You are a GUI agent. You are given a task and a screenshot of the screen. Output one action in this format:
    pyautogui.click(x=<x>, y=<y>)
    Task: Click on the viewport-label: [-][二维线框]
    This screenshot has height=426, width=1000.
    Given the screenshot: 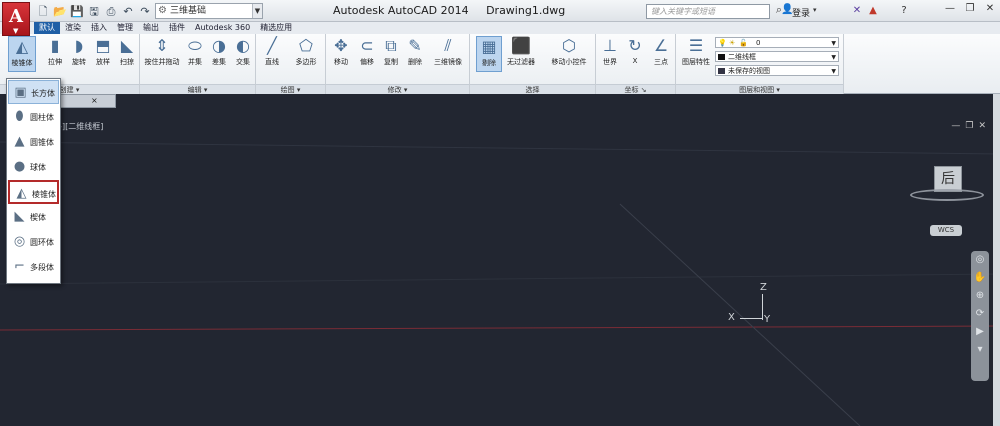 What is the action you would take?
    pyautogui.click(x=79, y=126)
    